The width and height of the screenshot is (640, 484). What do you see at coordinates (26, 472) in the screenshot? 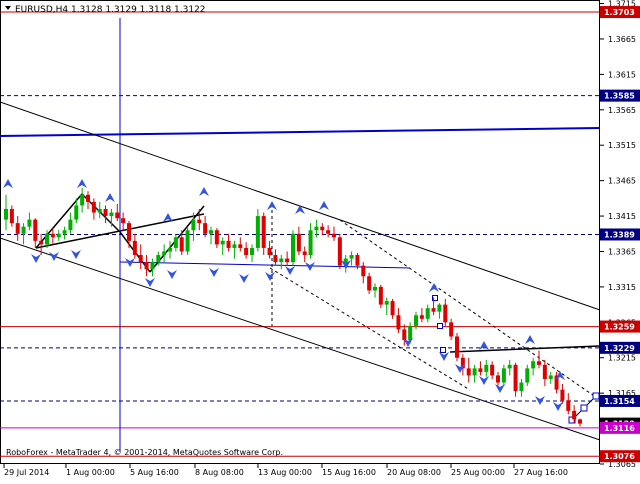
I see `x-tick-label: 29 Jul 2014` at bounding box center [26, 472].